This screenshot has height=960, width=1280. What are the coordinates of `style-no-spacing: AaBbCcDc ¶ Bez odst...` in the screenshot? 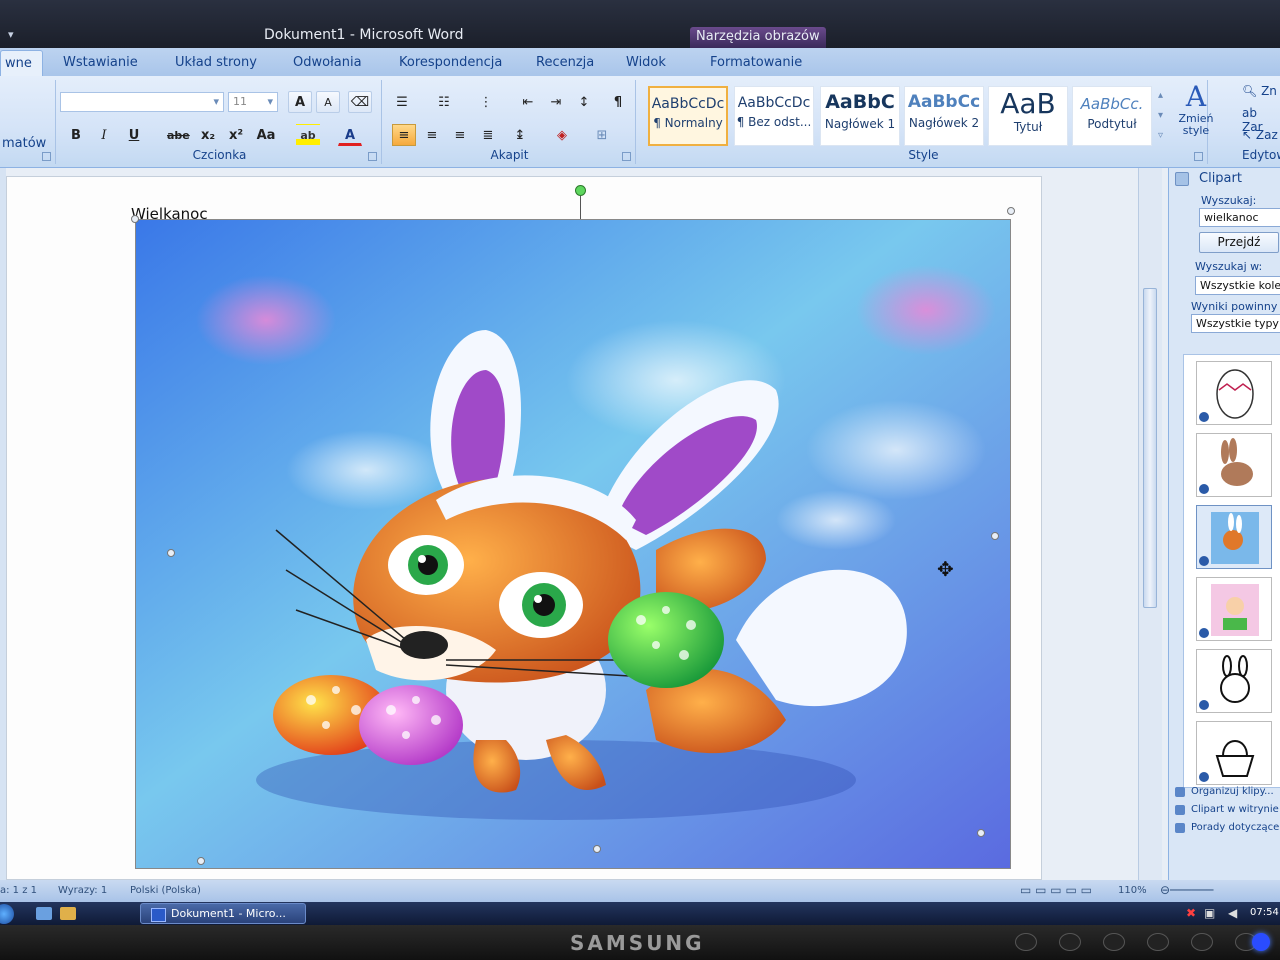 It's located at (774, 116).